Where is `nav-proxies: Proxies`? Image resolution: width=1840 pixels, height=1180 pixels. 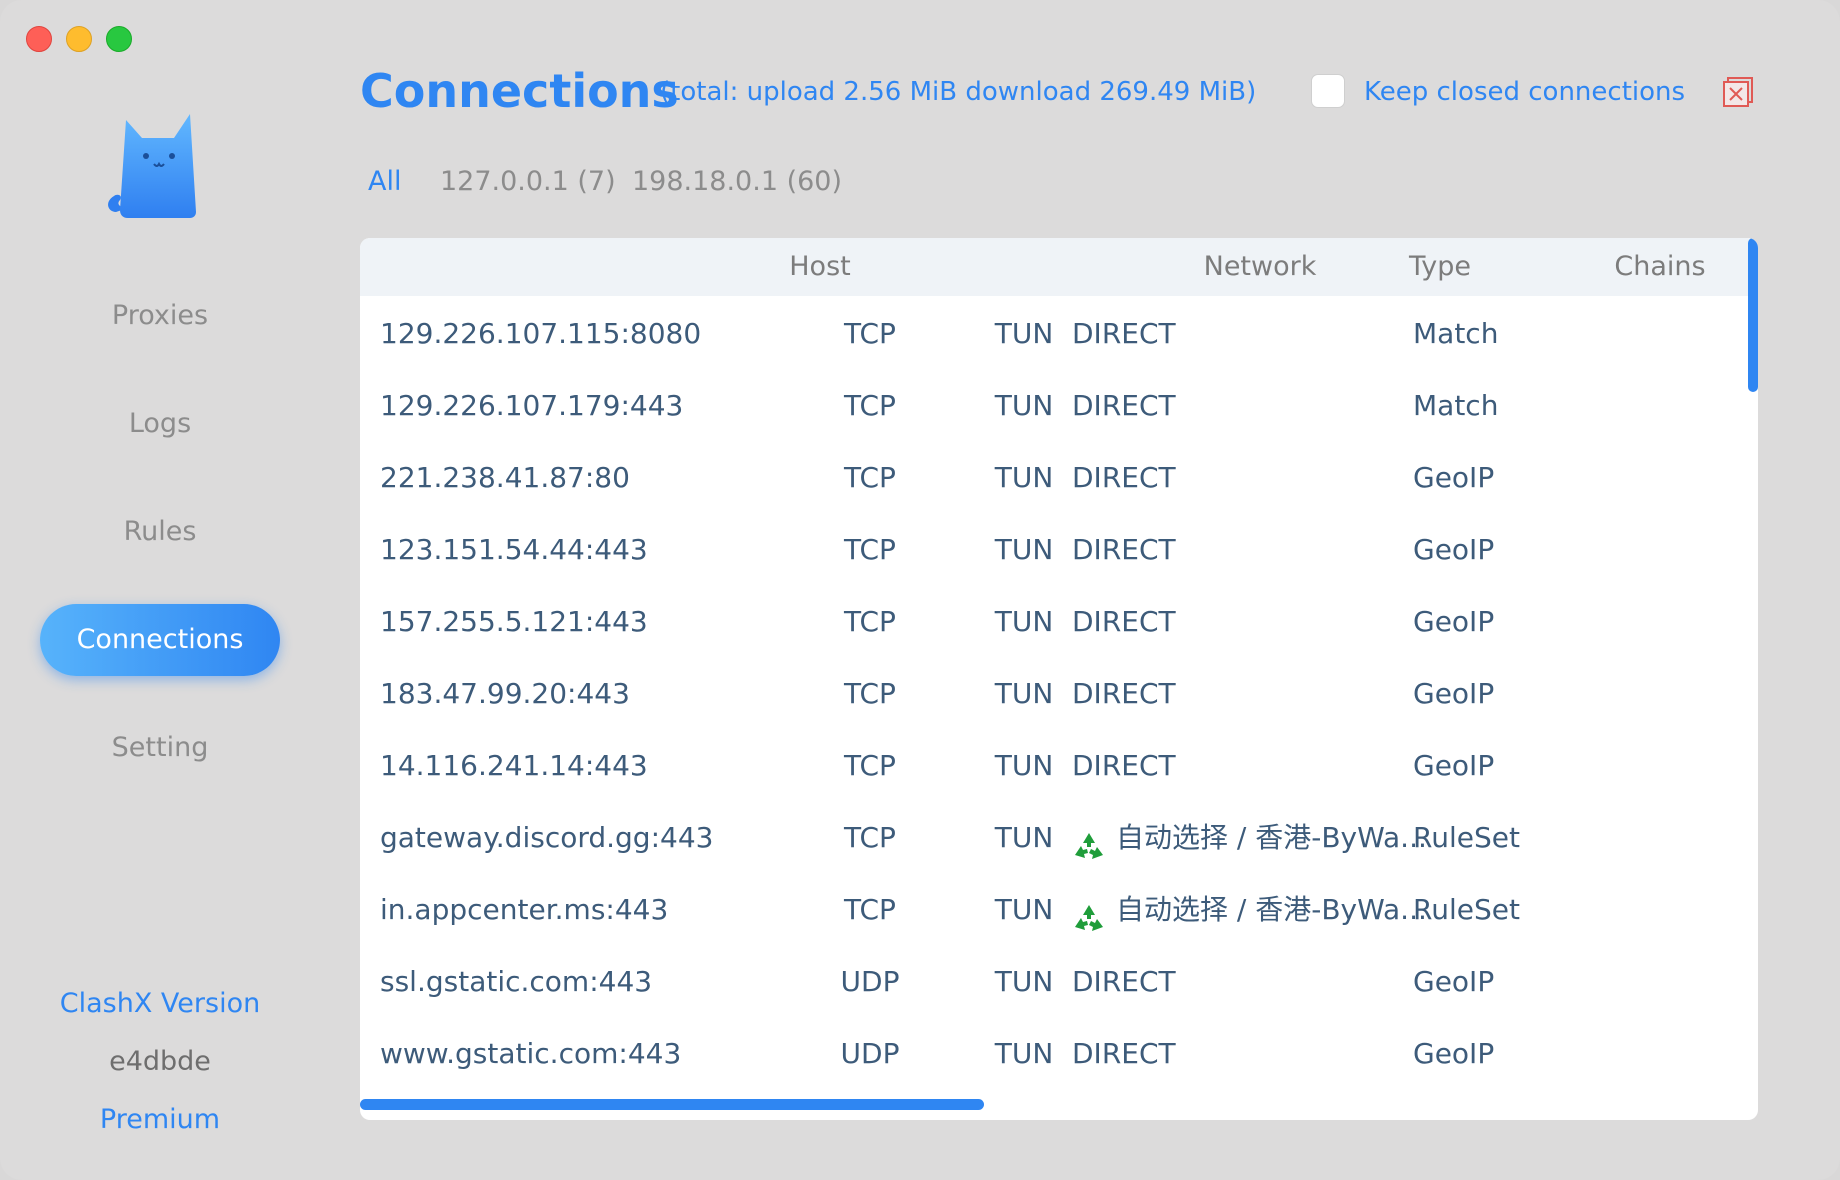 nav-proxies: Proxies is located at coordinates (160, 316).